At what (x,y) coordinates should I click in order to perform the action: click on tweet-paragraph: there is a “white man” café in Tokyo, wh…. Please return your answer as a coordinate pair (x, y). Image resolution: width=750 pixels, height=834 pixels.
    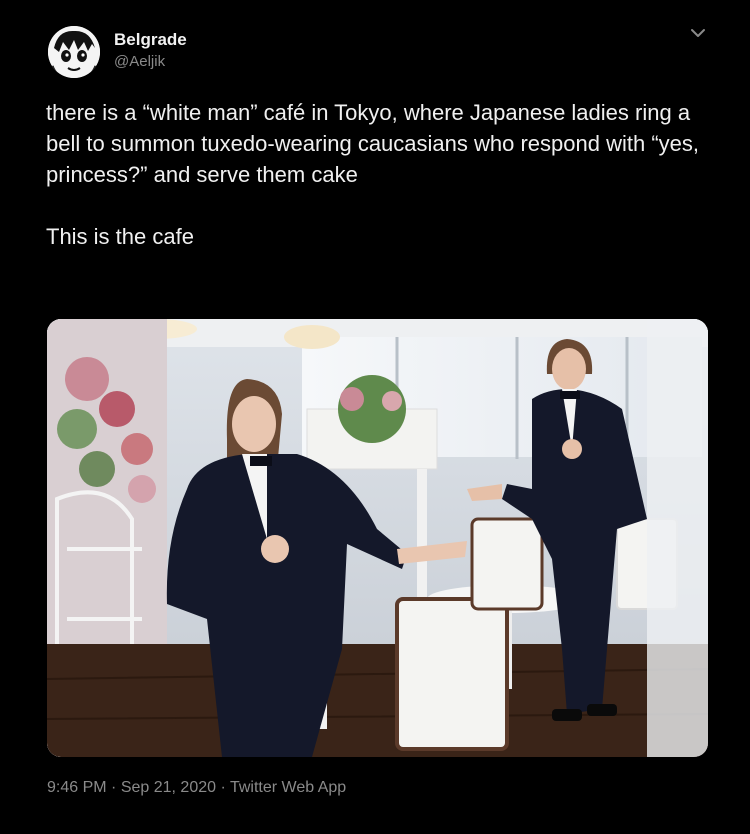
    Looking at the image, I should click on (372, 143).